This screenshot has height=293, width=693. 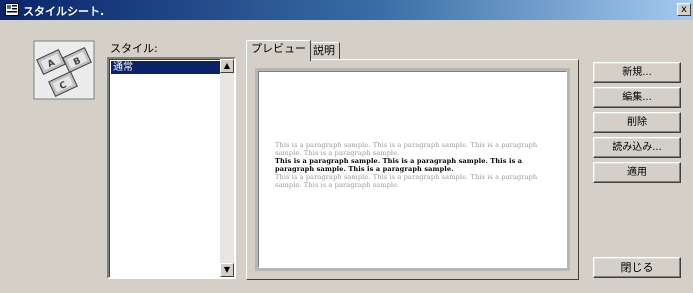 I want to click on tab-preview: プレビュー, so click(x=278, y=50).